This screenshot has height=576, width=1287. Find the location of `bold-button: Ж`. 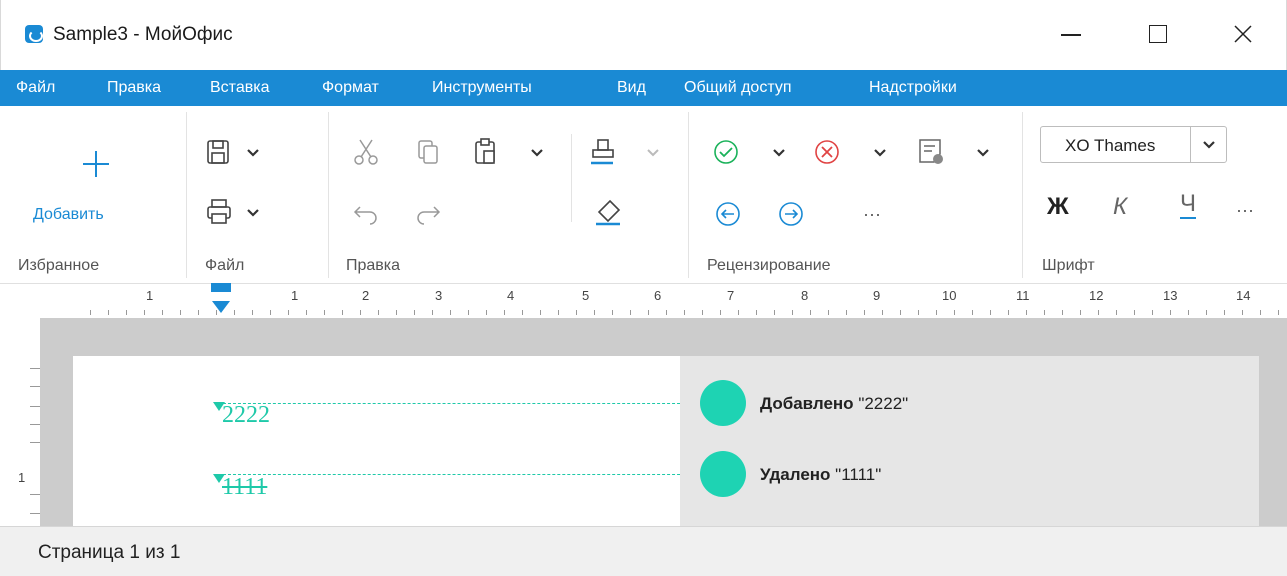

bold-button: Ж is located at coordinates (1058, 207).